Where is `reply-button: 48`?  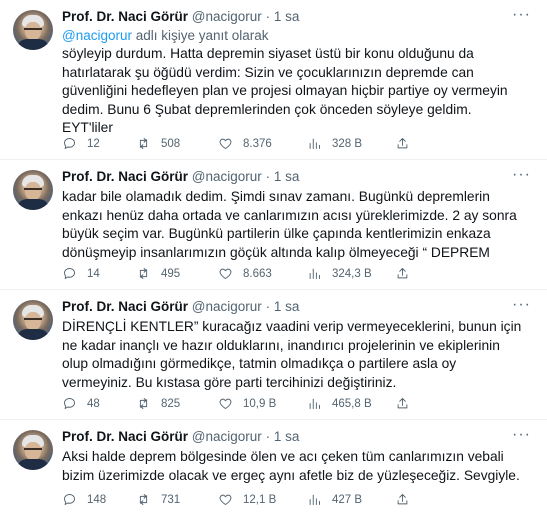
reply-button: 48 is located at coordinates (81, 403).